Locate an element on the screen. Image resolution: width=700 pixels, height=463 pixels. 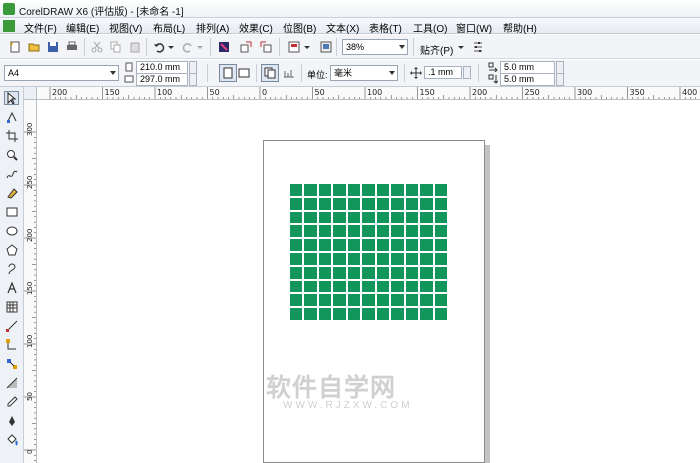
dimension-tool-icon is located at coordinates (11, 326).